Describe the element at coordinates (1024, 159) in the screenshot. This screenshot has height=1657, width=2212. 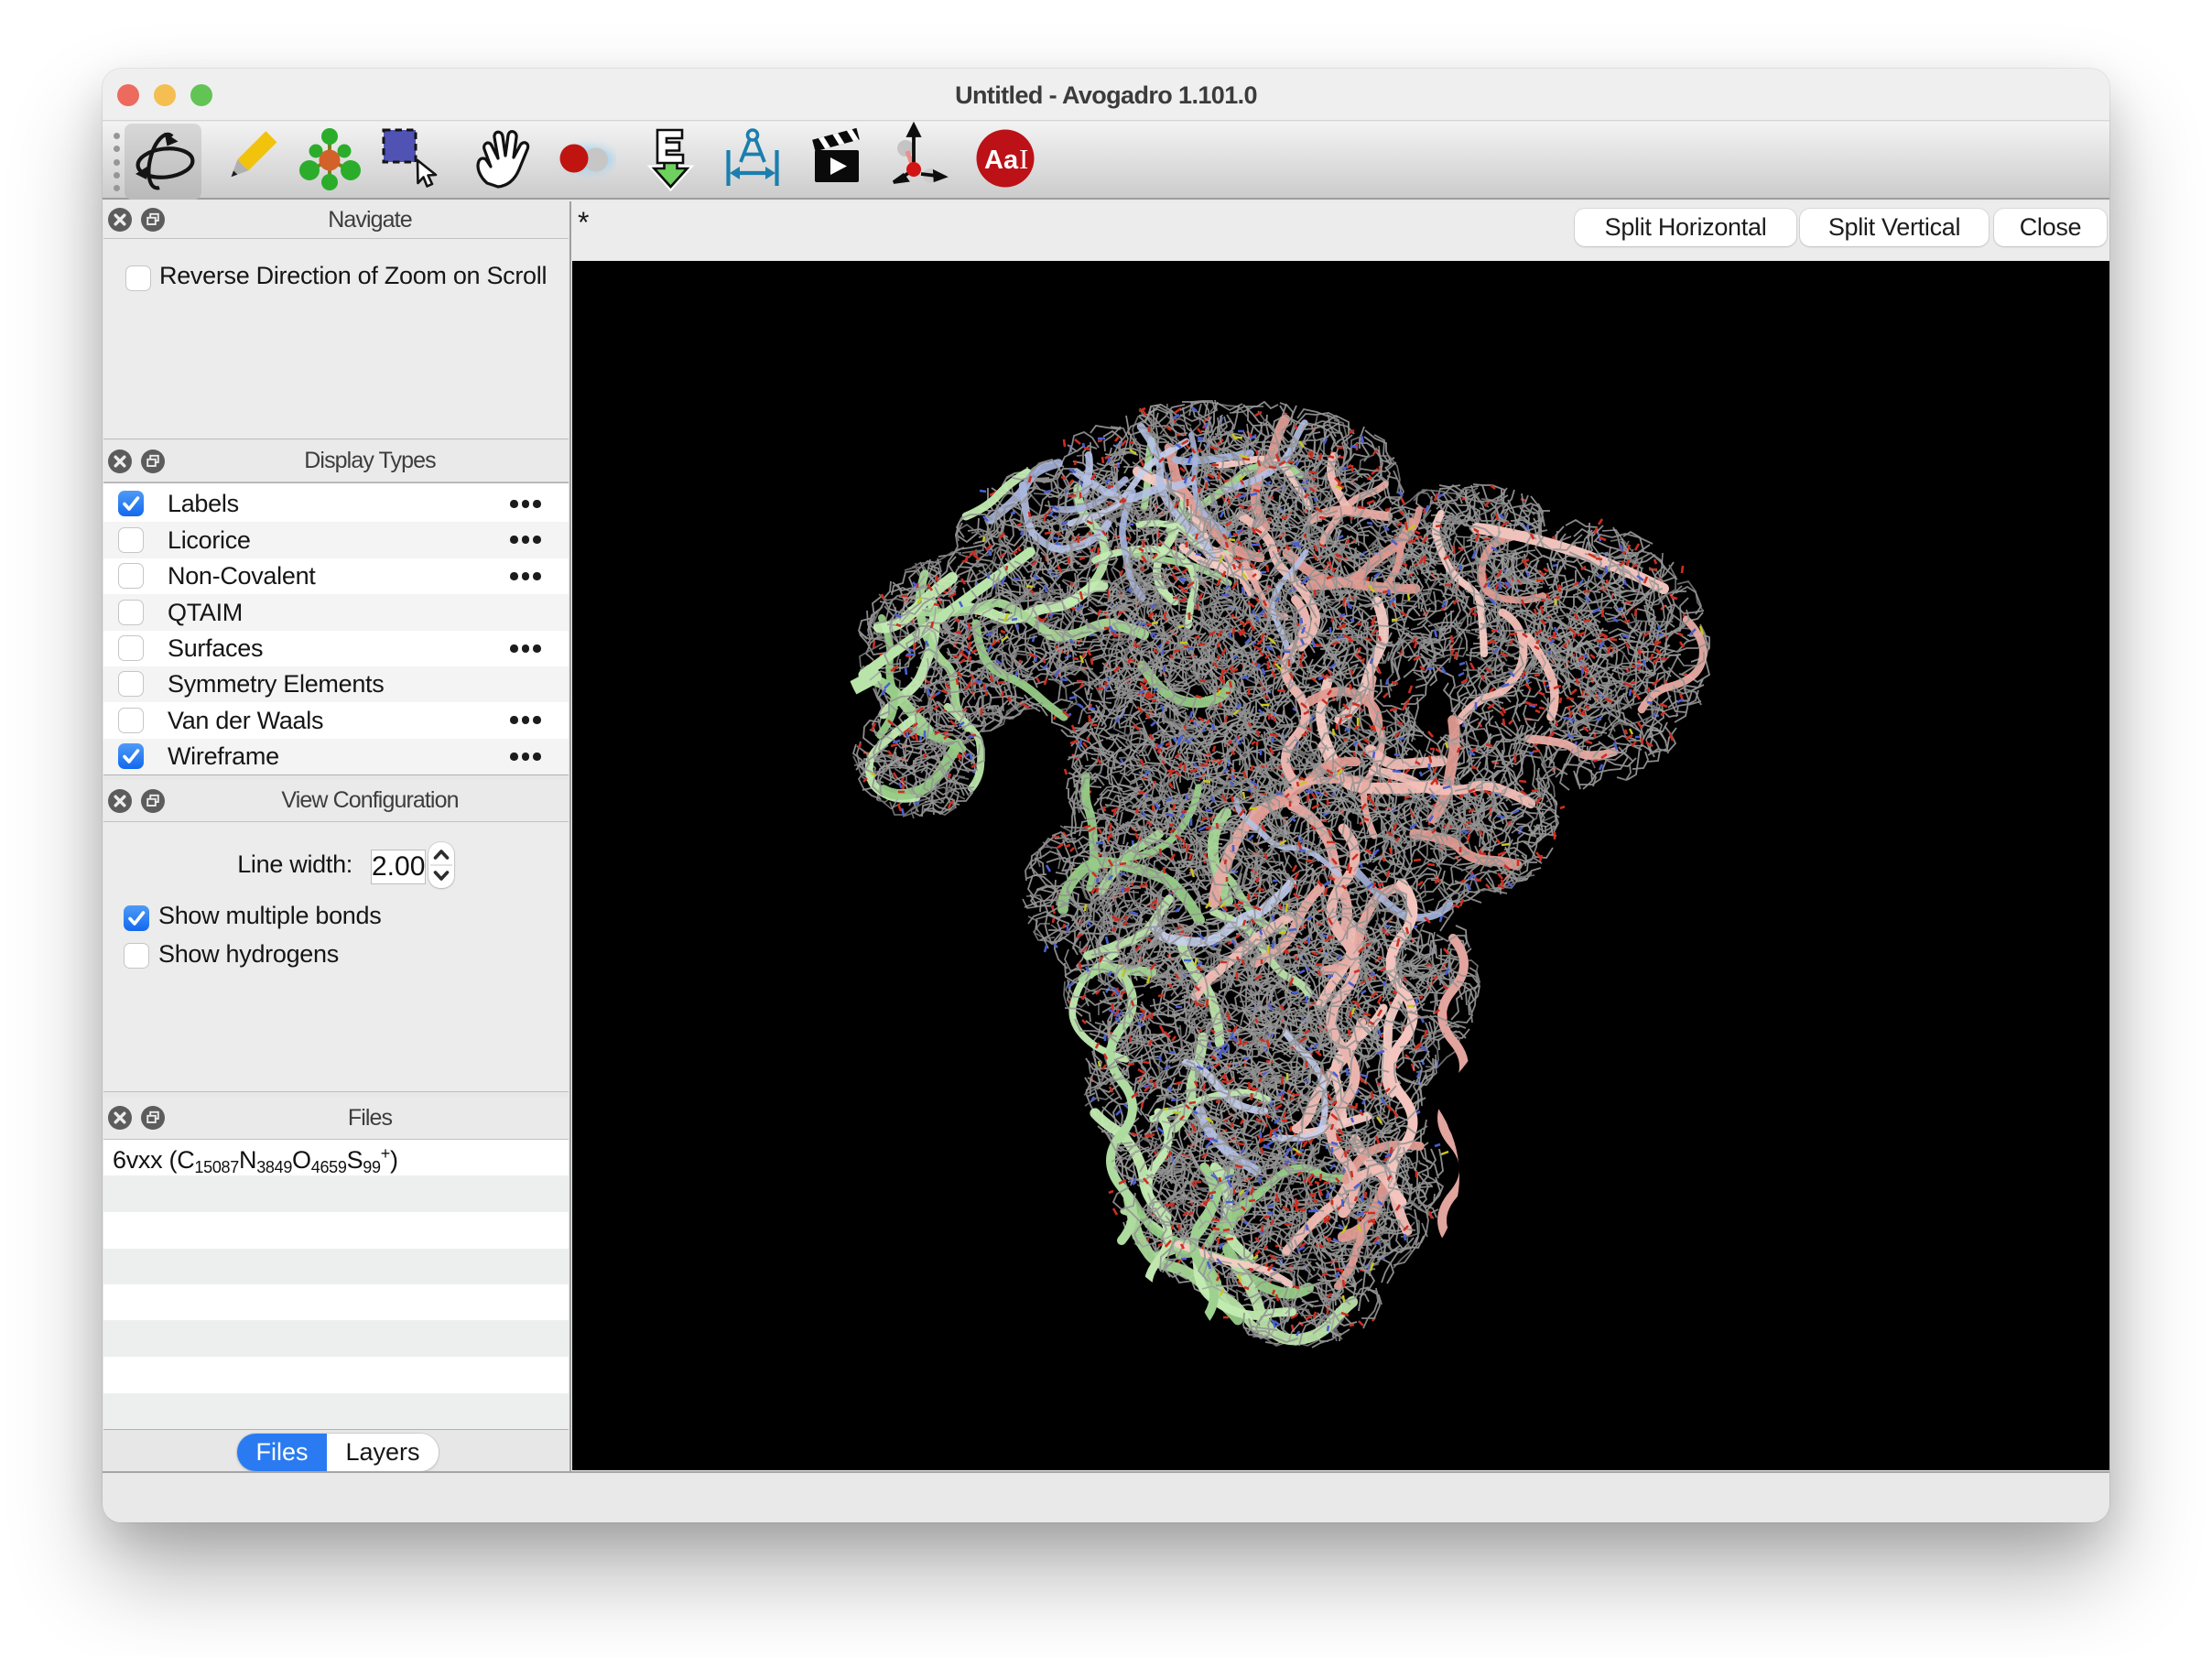
I see `svg-text: I` at that location.